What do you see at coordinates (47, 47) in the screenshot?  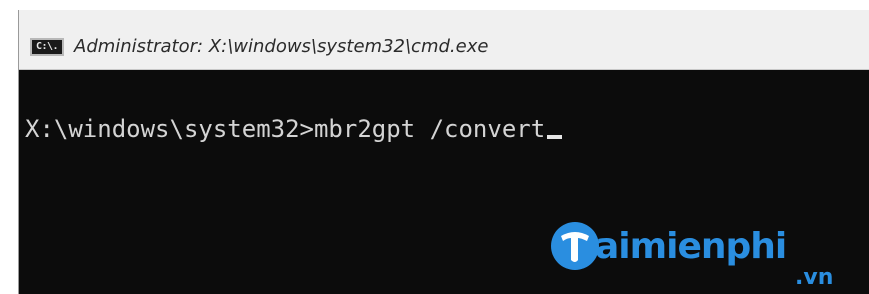 I see `cmd-icon: C:\.` at bounding box center [47, 47].